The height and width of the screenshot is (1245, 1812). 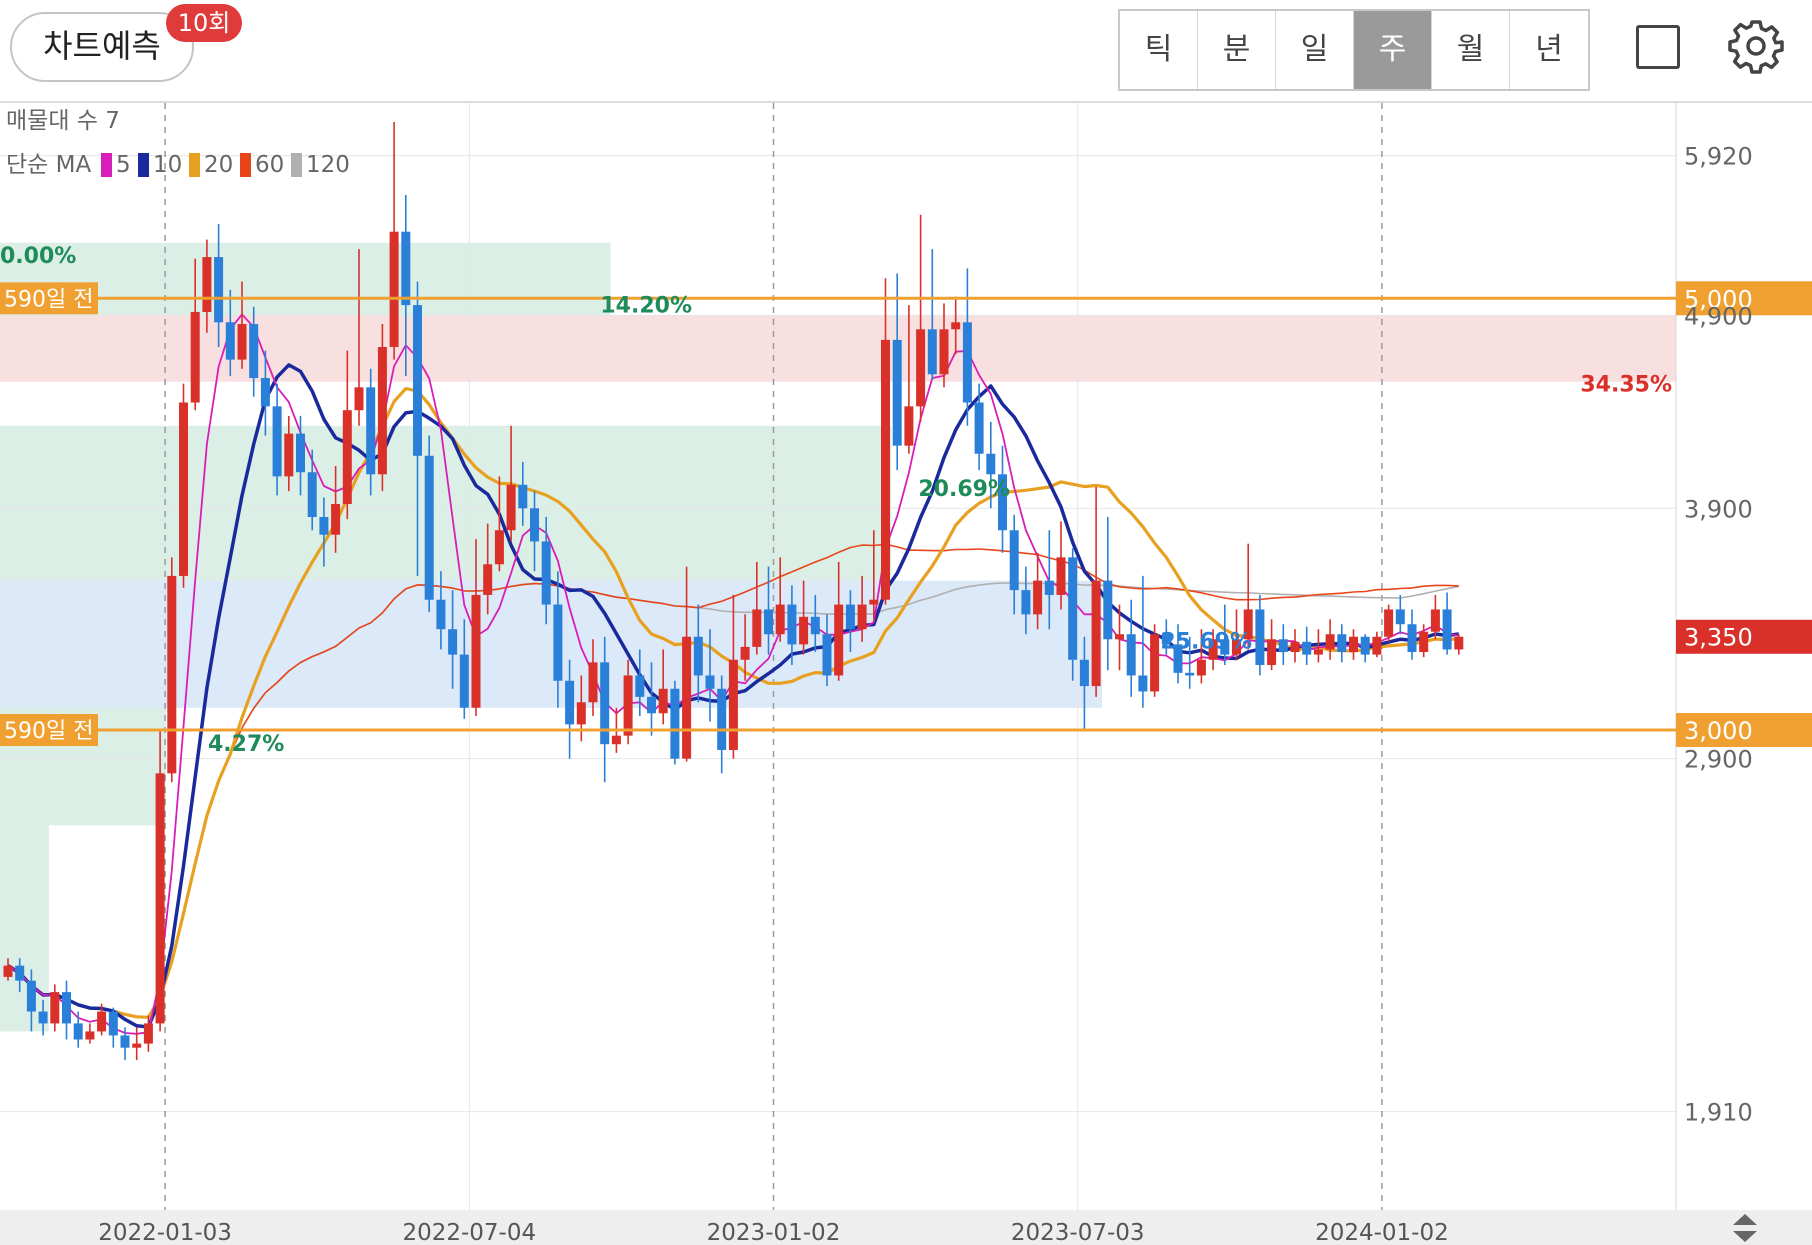 I want to click on square-icon, so click(x=1658, y=47).